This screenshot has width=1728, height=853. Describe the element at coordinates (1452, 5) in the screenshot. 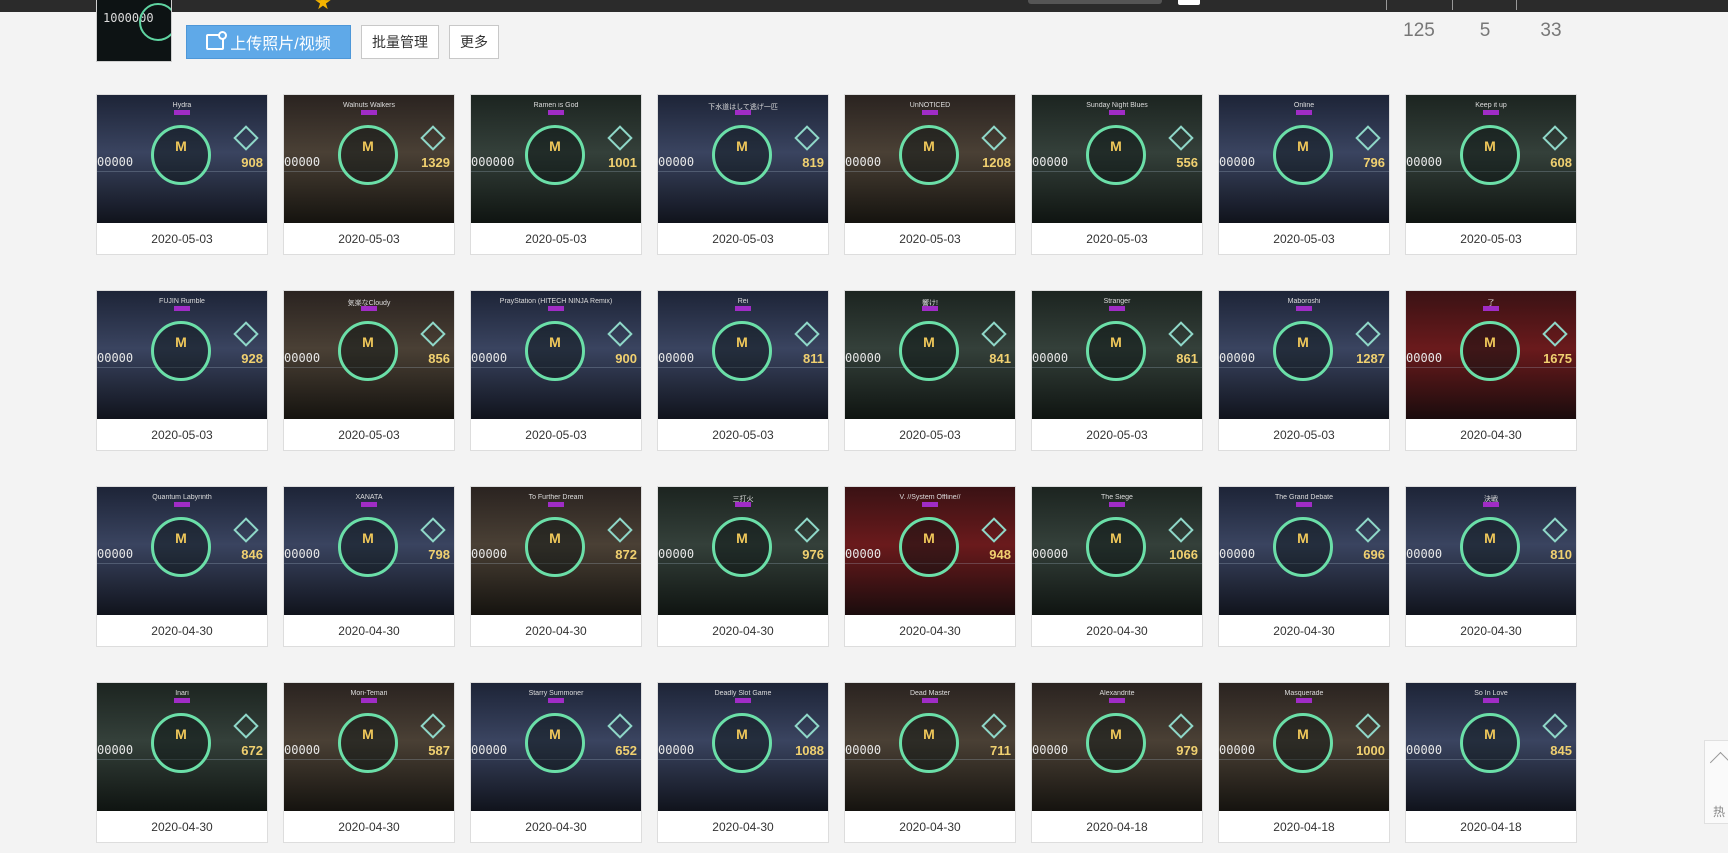

I see `stat-divider` at that location.